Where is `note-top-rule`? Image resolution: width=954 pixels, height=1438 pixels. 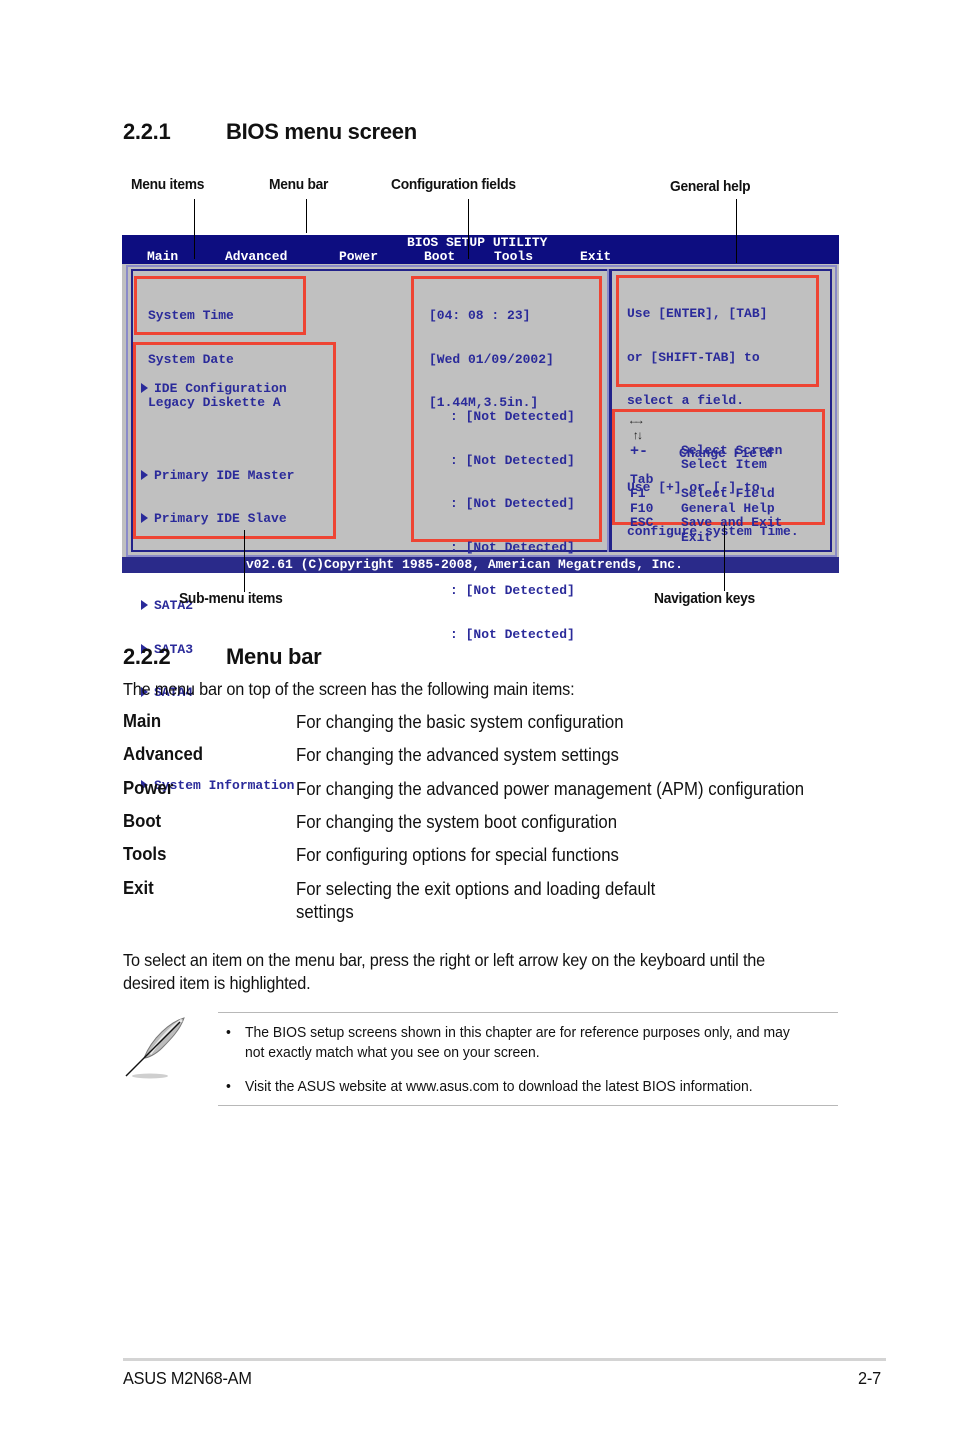 note-top-rule is located at coordinates (528, 1012).